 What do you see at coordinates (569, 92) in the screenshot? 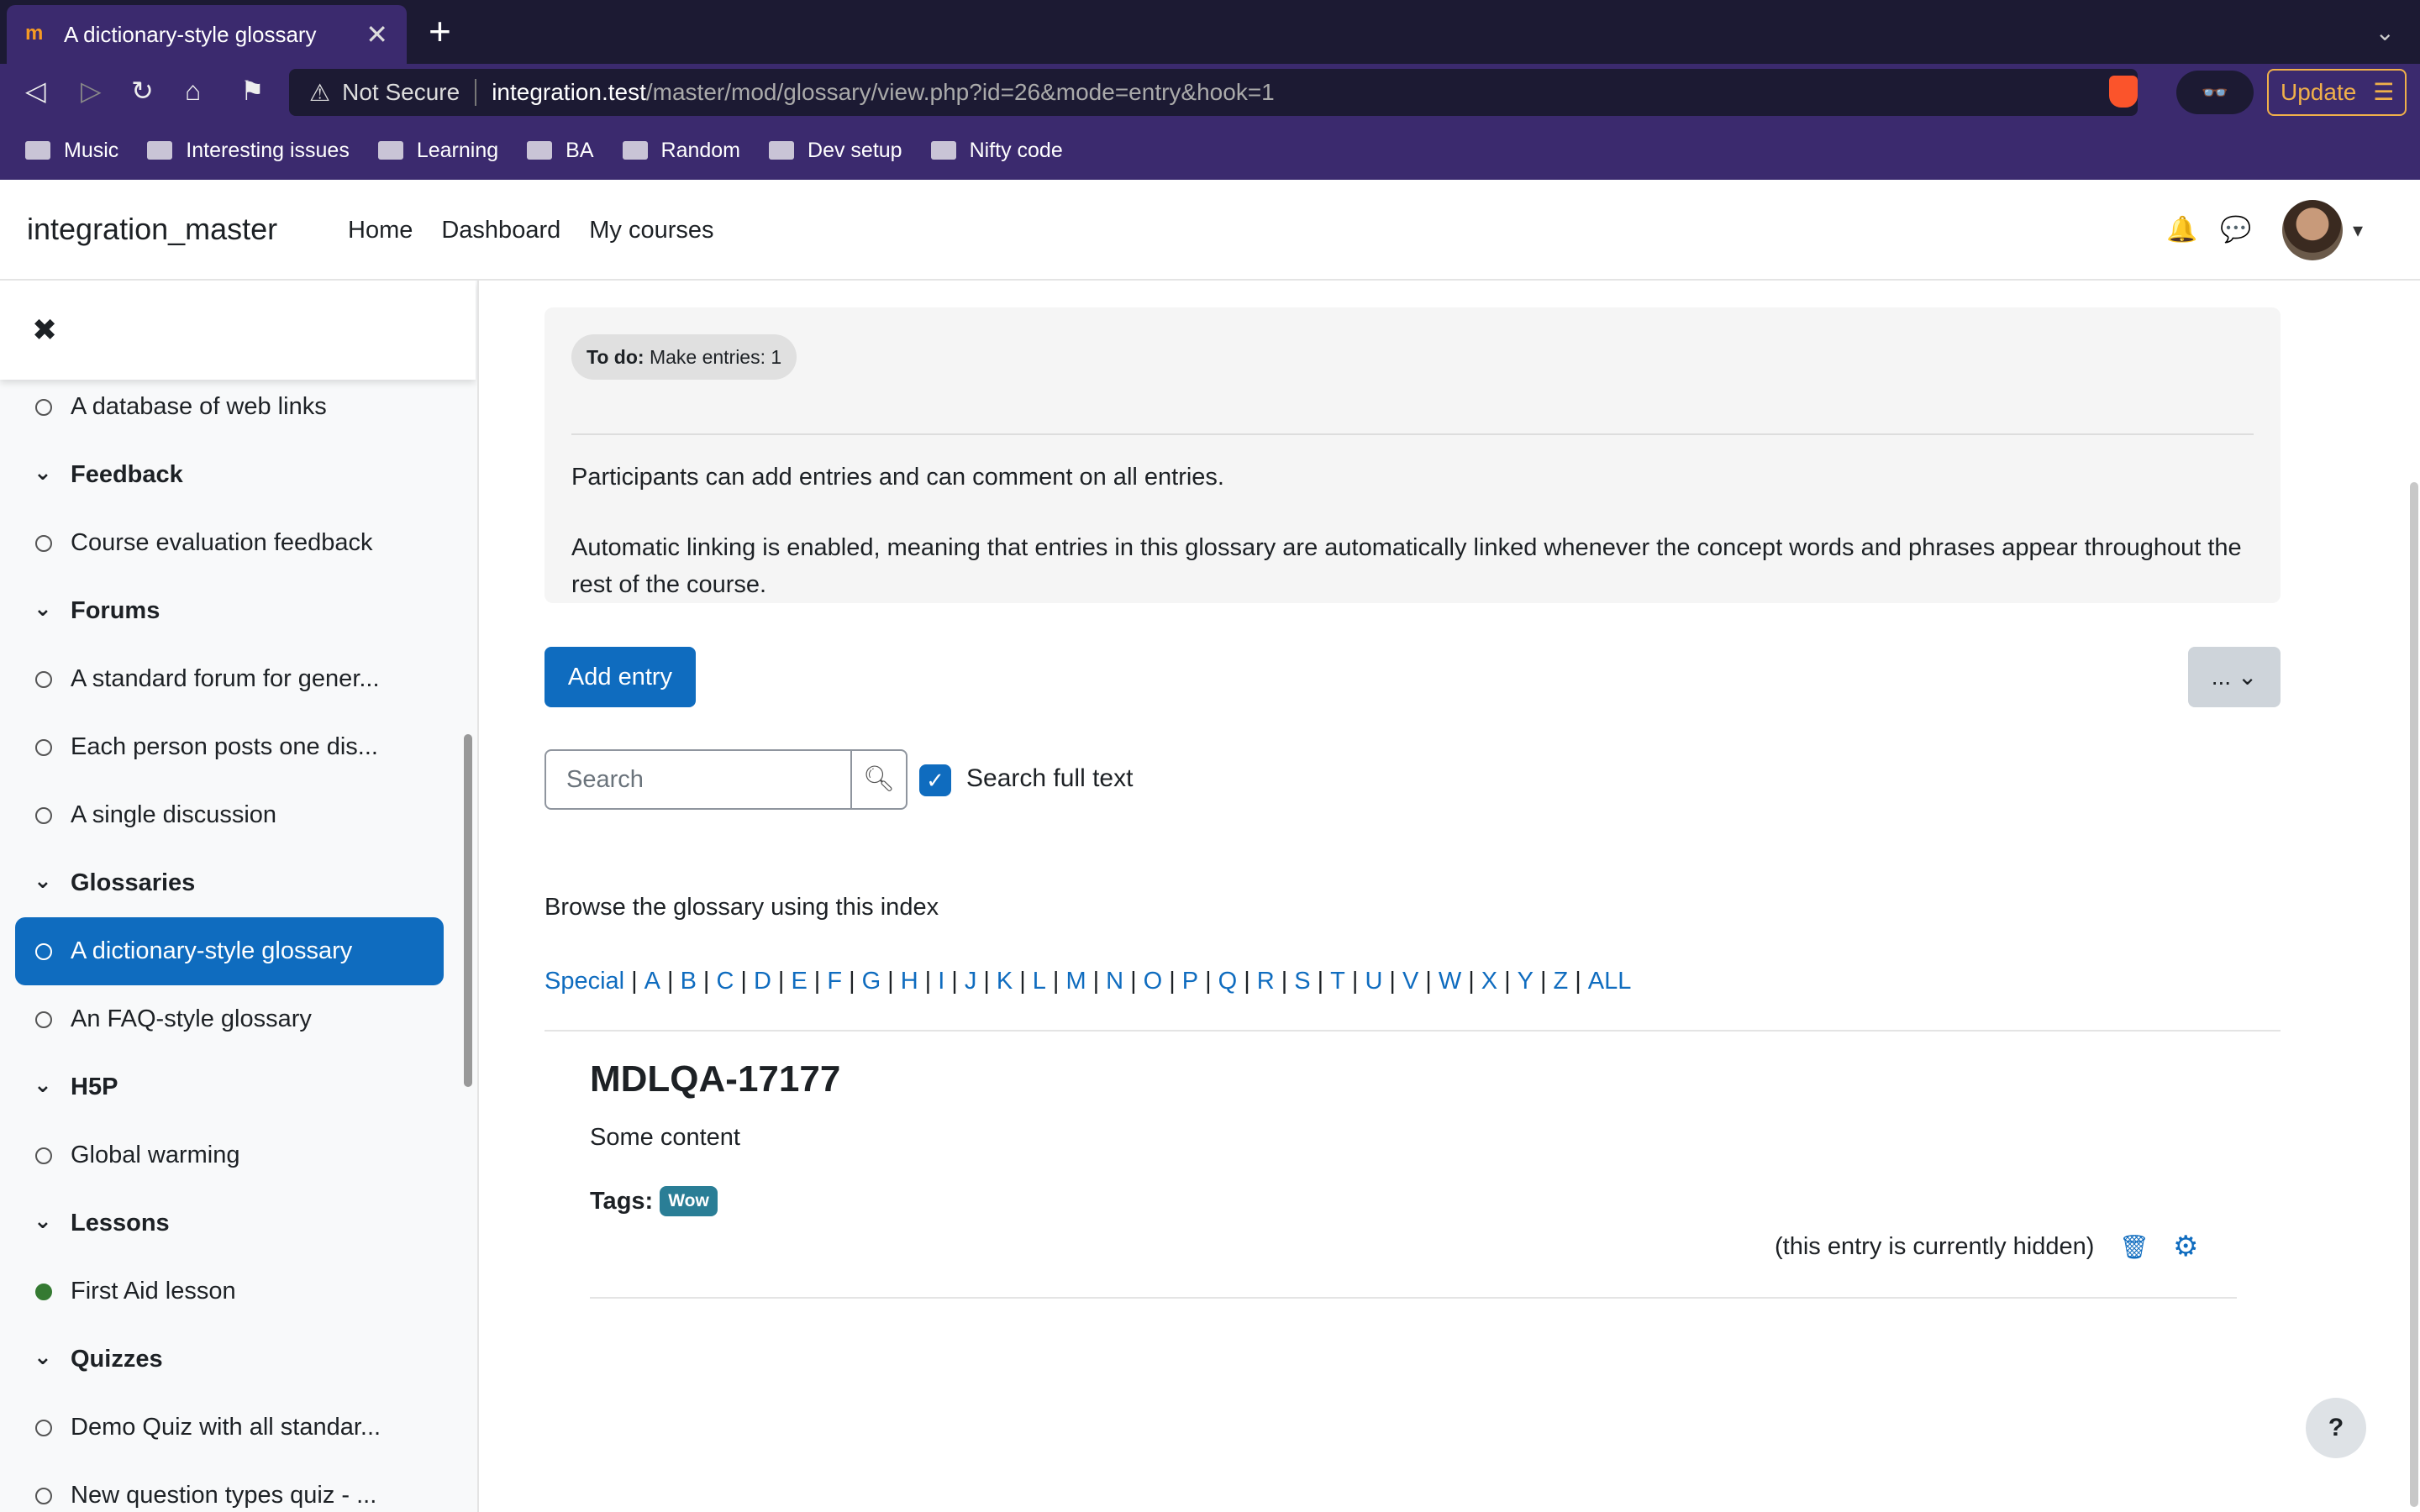
I see `url-host: integration.test` at bounding box center [569, 92].